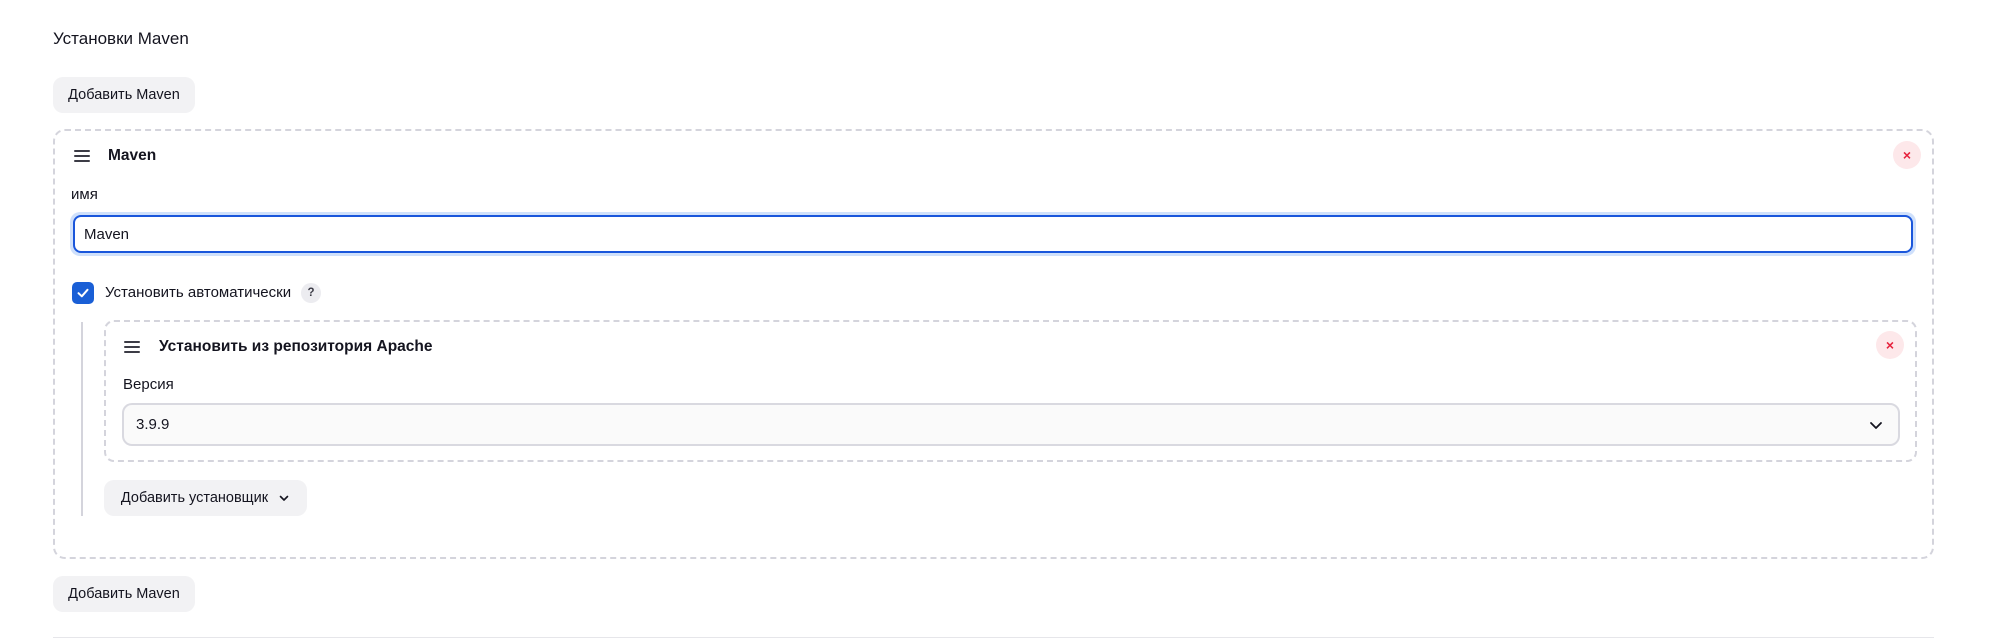 The width and height of the screenshot is (1994, 639). I want to click on installer-close-icon: ×, so click(1890, 345).